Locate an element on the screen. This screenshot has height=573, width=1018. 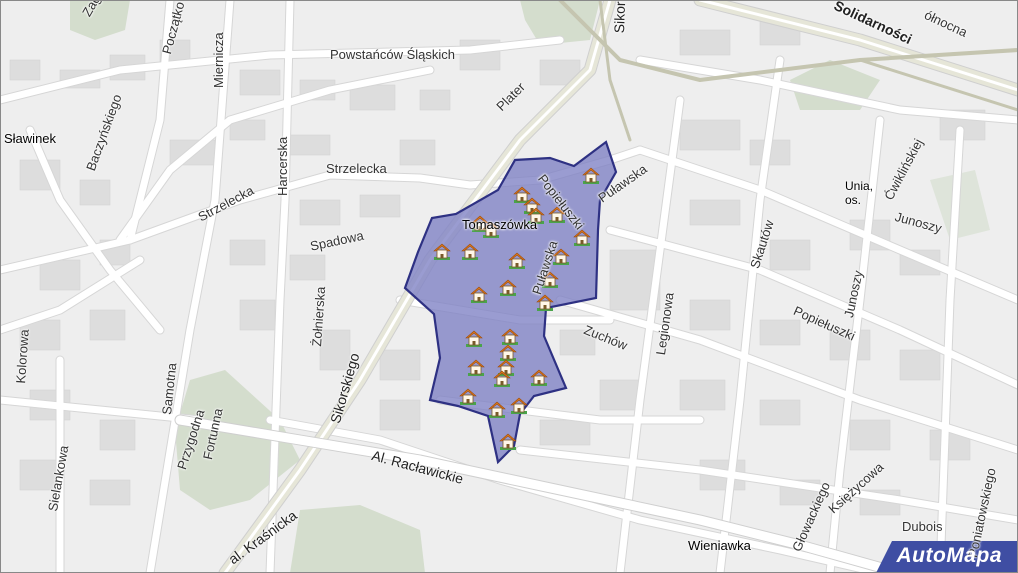
street-label: Żołnierska is located at coordinates (319, 316).